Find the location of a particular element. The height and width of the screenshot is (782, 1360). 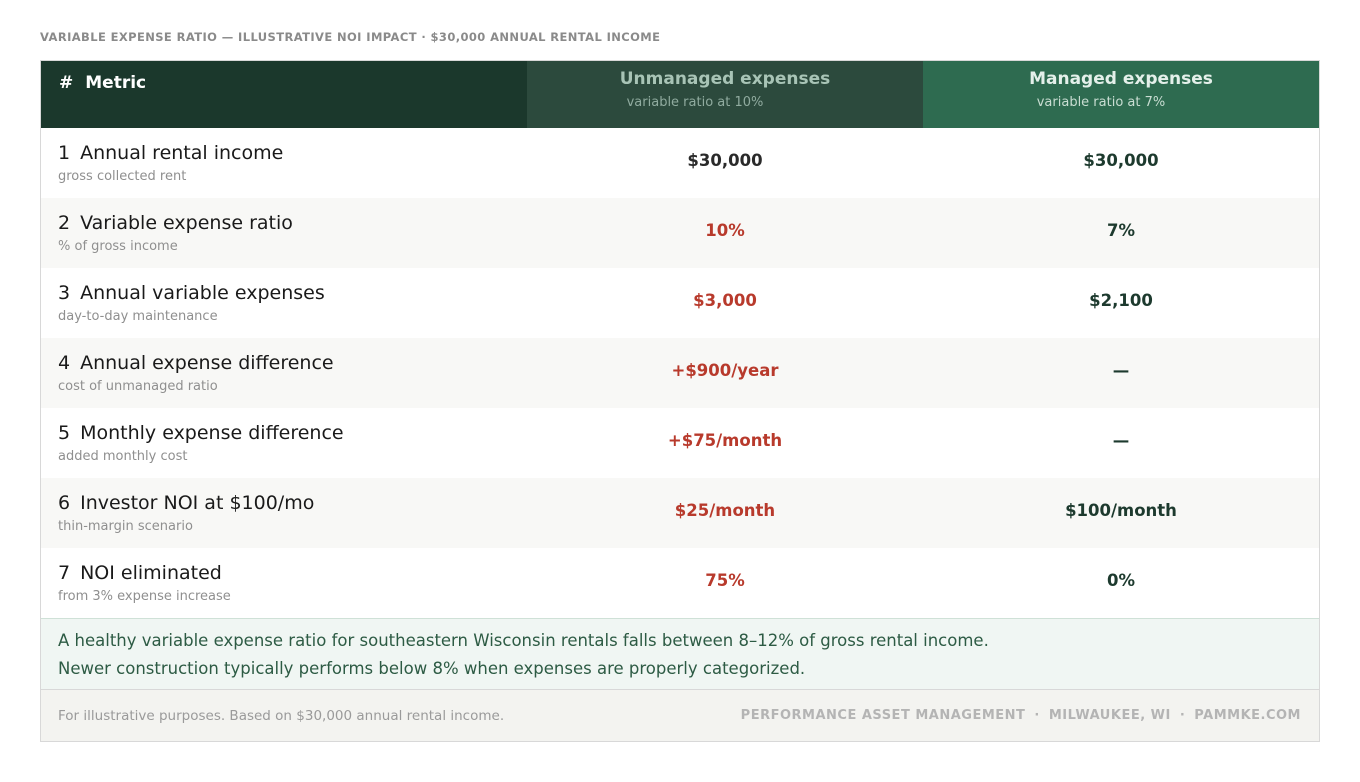

footer-brand: PERFORMANCE ASSET MANAGEMENT is located at coordinates (883, 715).